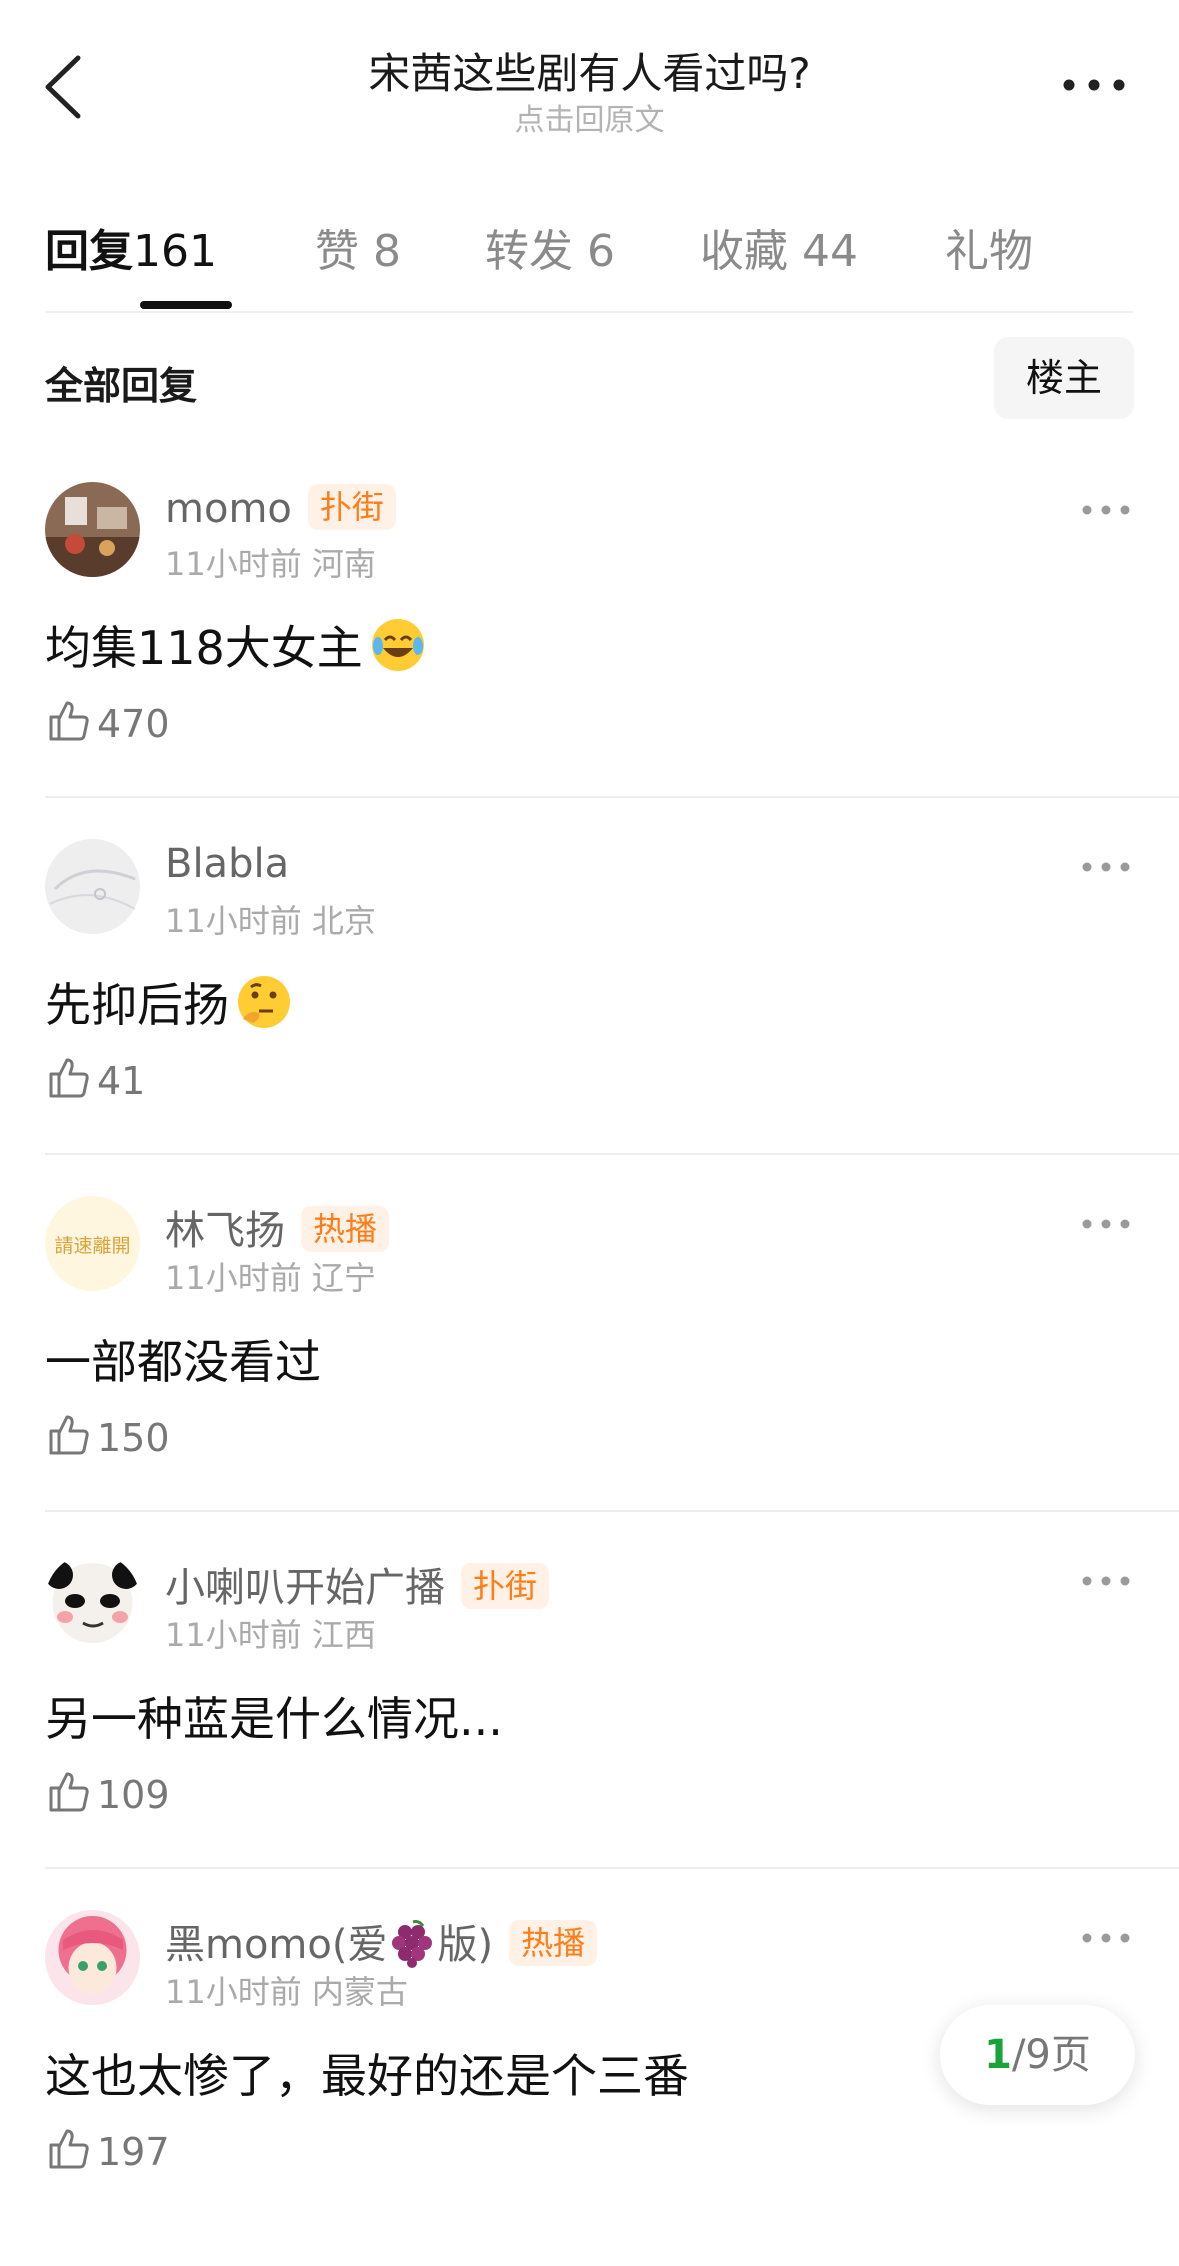 The image size is (1179, 2266). I want to click on comment-text: 均集118大女主, so click(236, 645).